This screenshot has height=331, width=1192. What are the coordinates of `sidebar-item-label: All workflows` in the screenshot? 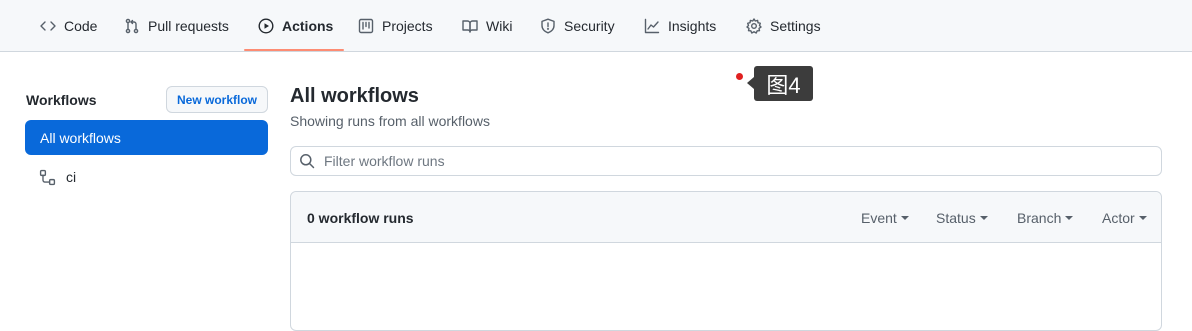 It's located at (80, 137).